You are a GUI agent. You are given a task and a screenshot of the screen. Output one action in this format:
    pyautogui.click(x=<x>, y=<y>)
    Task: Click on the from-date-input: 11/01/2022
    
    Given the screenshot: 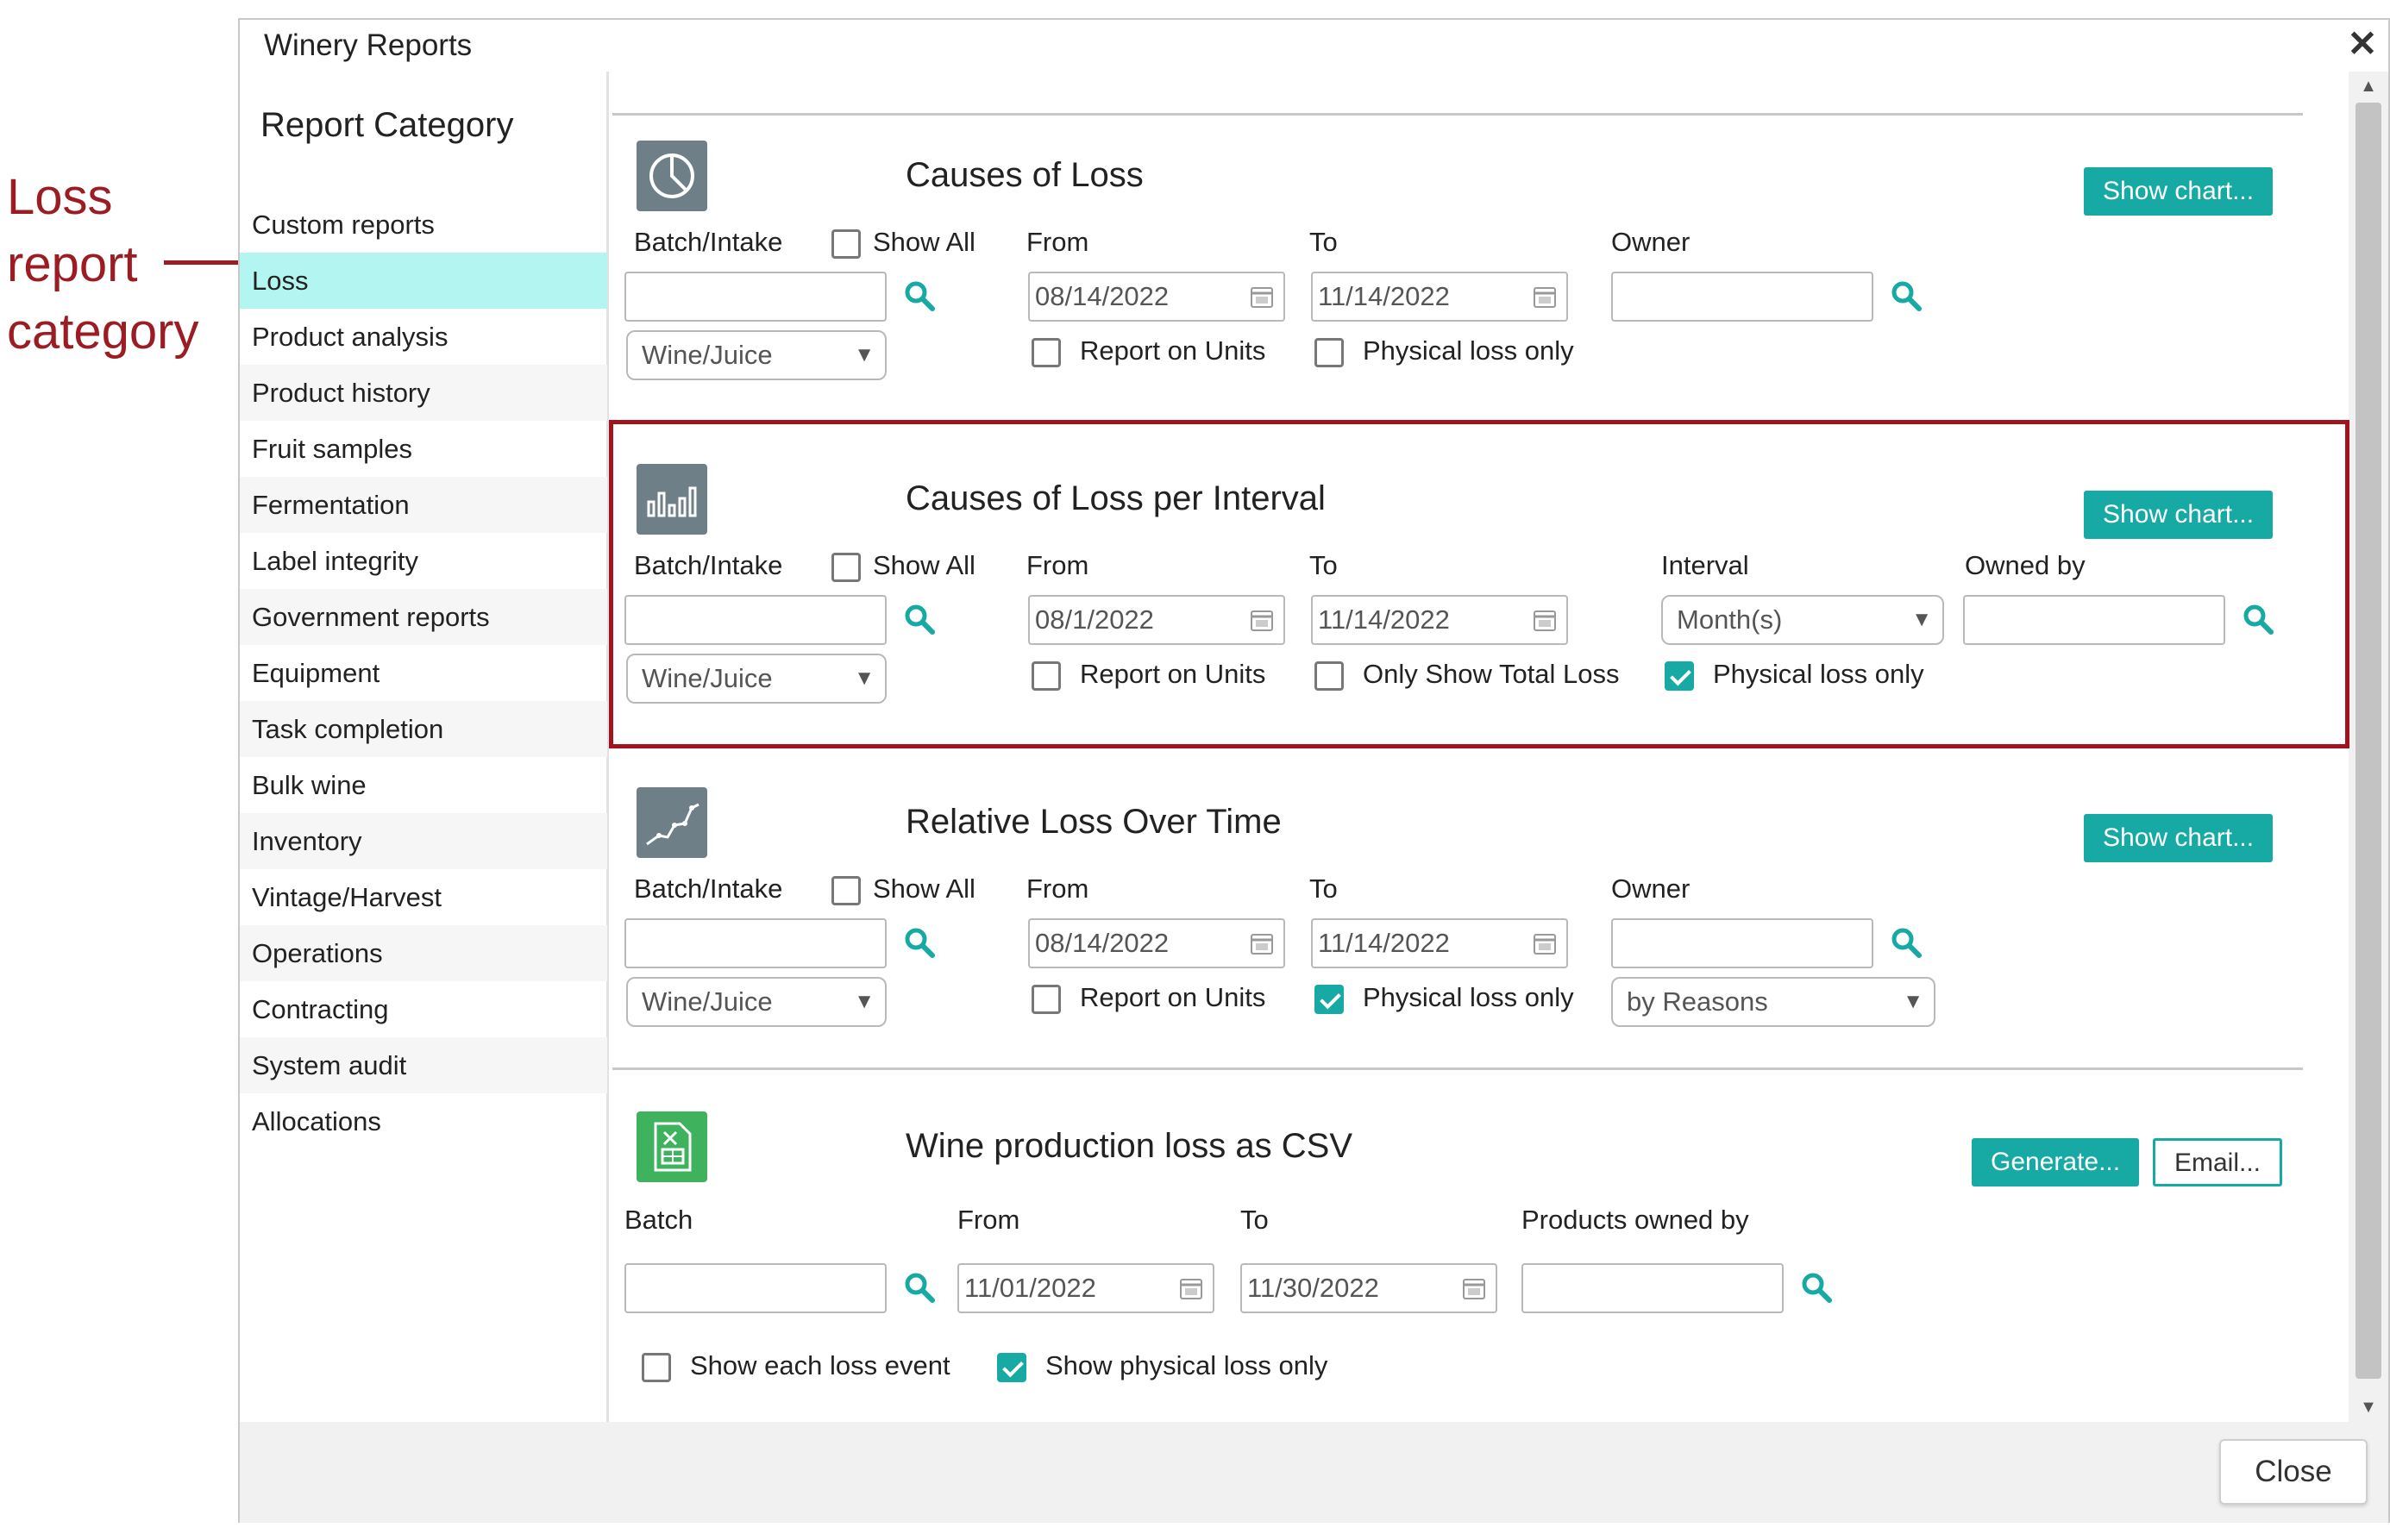 What is the action you would take?
    pyautogui.click(x=1085, y=1288)
    